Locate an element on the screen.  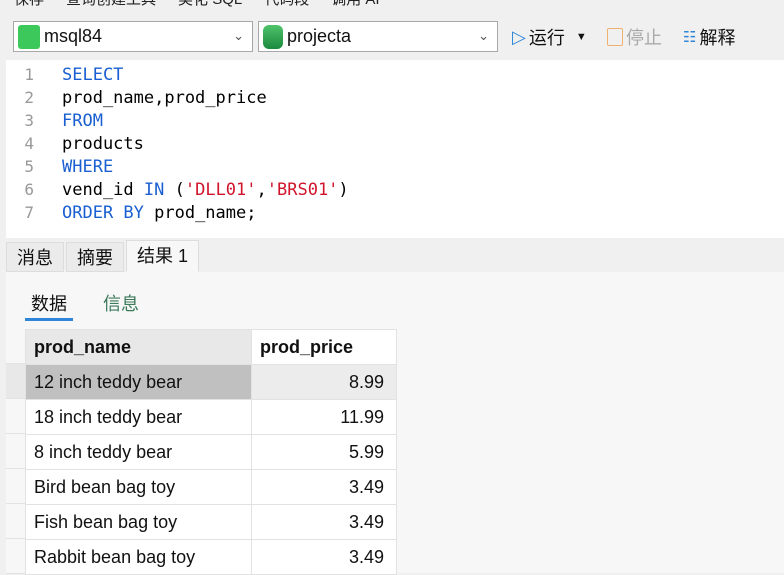
code-token: , is located at coordinates (261, 189).